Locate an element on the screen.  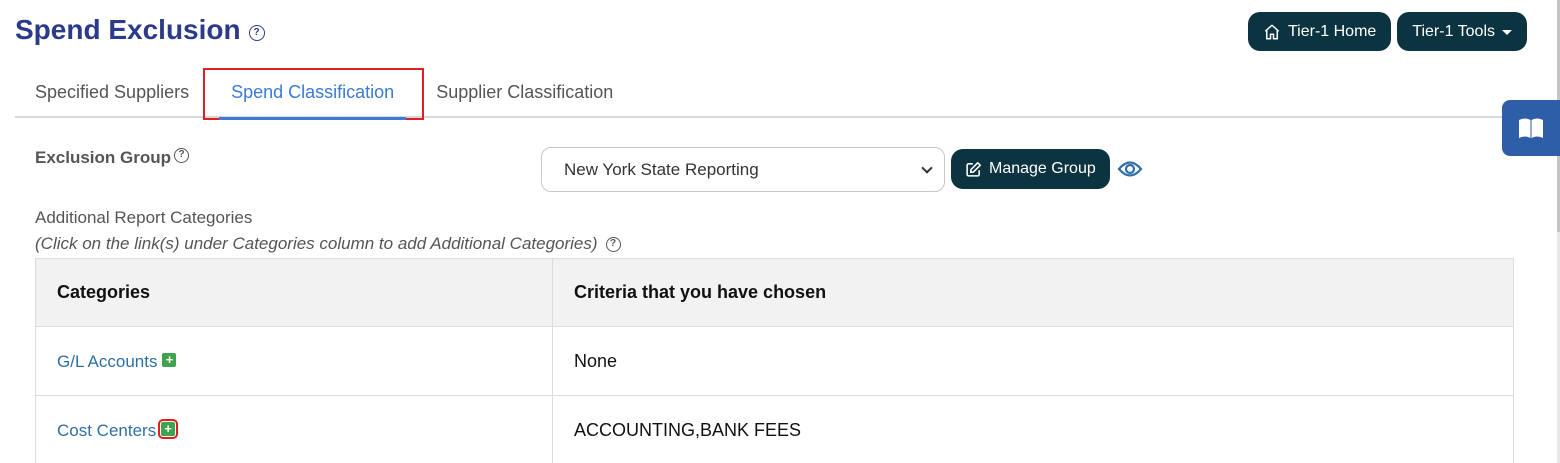
tier1-tools-dropdown: Tier-1 Tools is located at coordinates (1462, 31).